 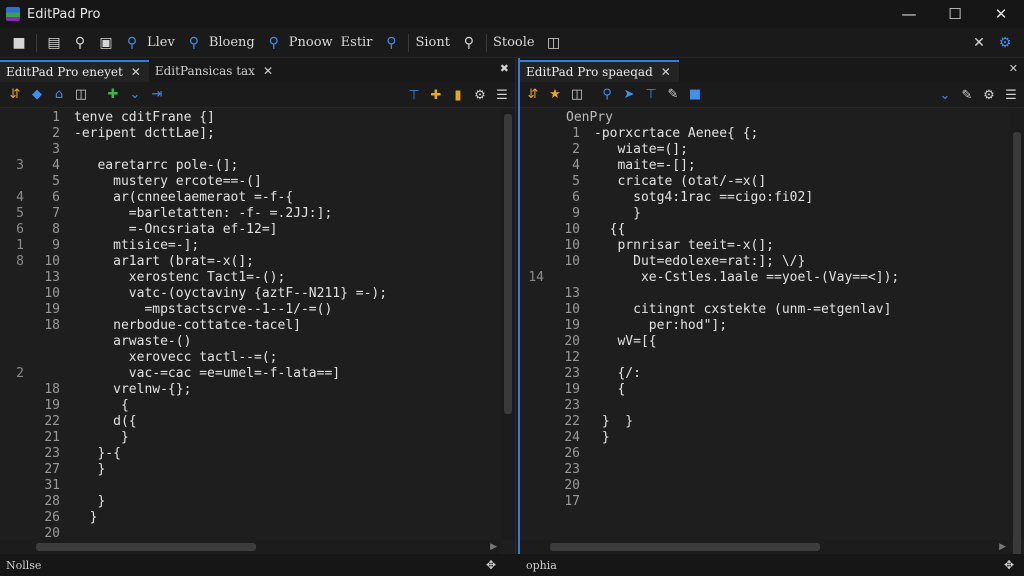 What do you see at coordinates (274, 43) in the screenshot?
I see `replace-icon: ⚲` at bounding box center [274, 43].